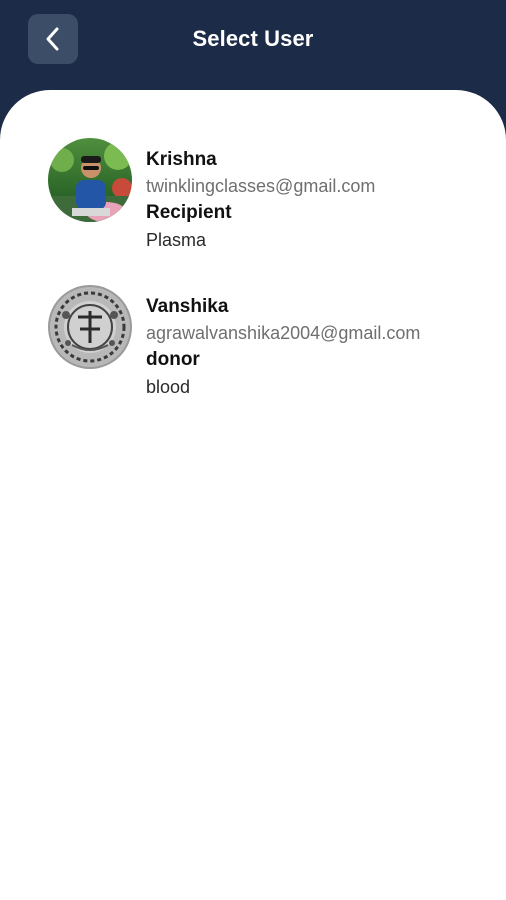  What do you see at coordinates (253, 38) in the screenshot?
I see `page-title: Select User` at bounding box center [253, 38].